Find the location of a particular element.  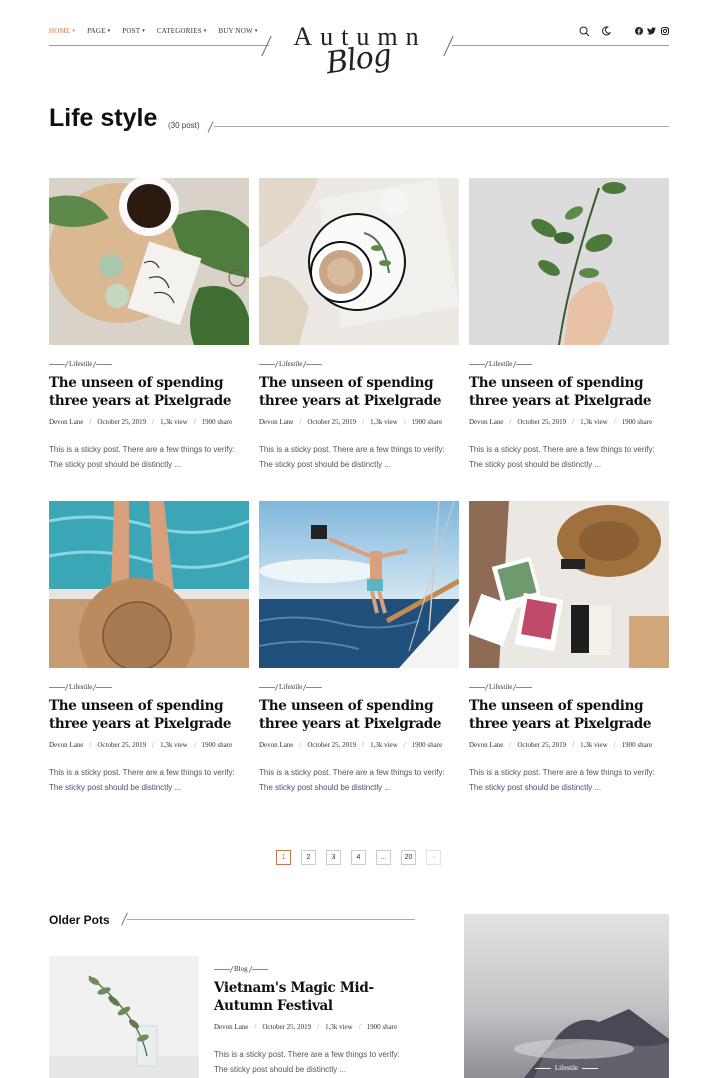

older-posts-heading: Older Pots is located at coordinates (79, 920).